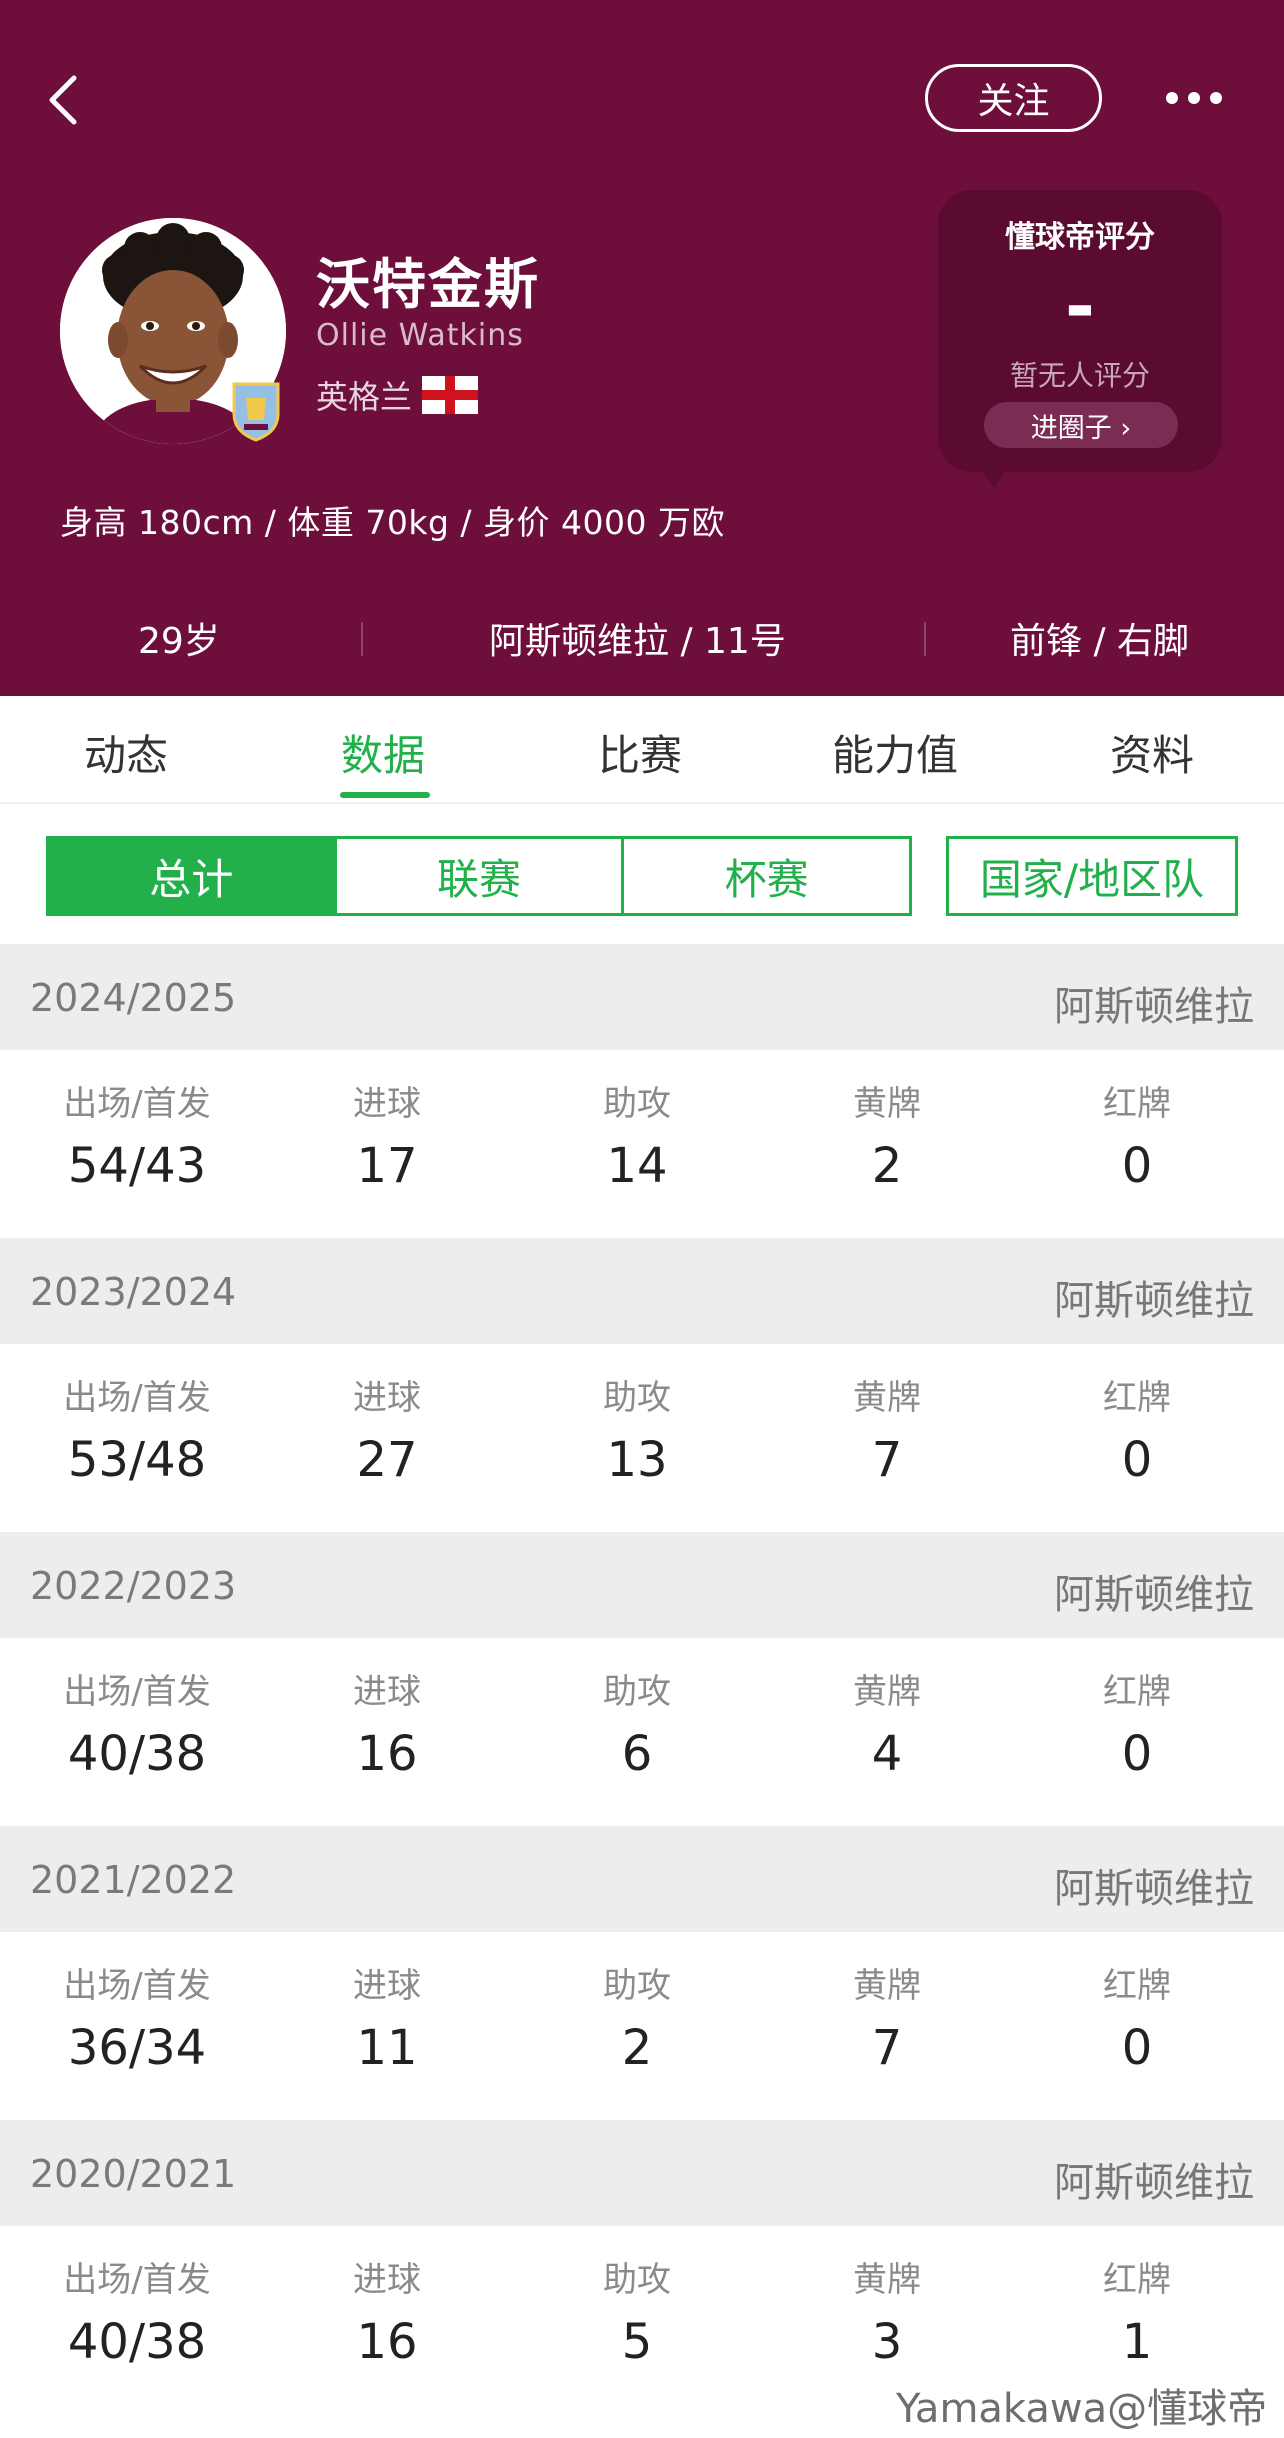 The width and height of the screenshot is (1284, 2438). What do you see at coordinates (1092, 876) in the screenshot?
I see `filter-national-team: 国家/地区队` at bounding box center [1092, 876].